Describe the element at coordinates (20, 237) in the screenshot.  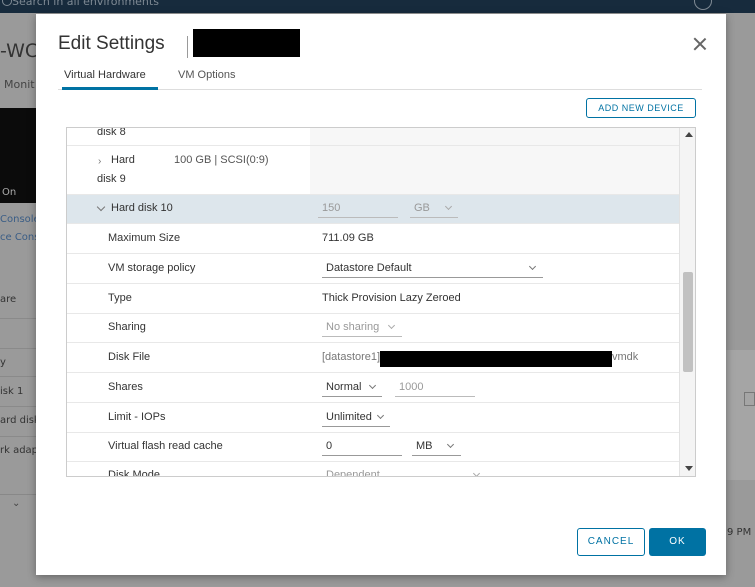
I see `launch-remote-console-link: ce Cons` at that location.